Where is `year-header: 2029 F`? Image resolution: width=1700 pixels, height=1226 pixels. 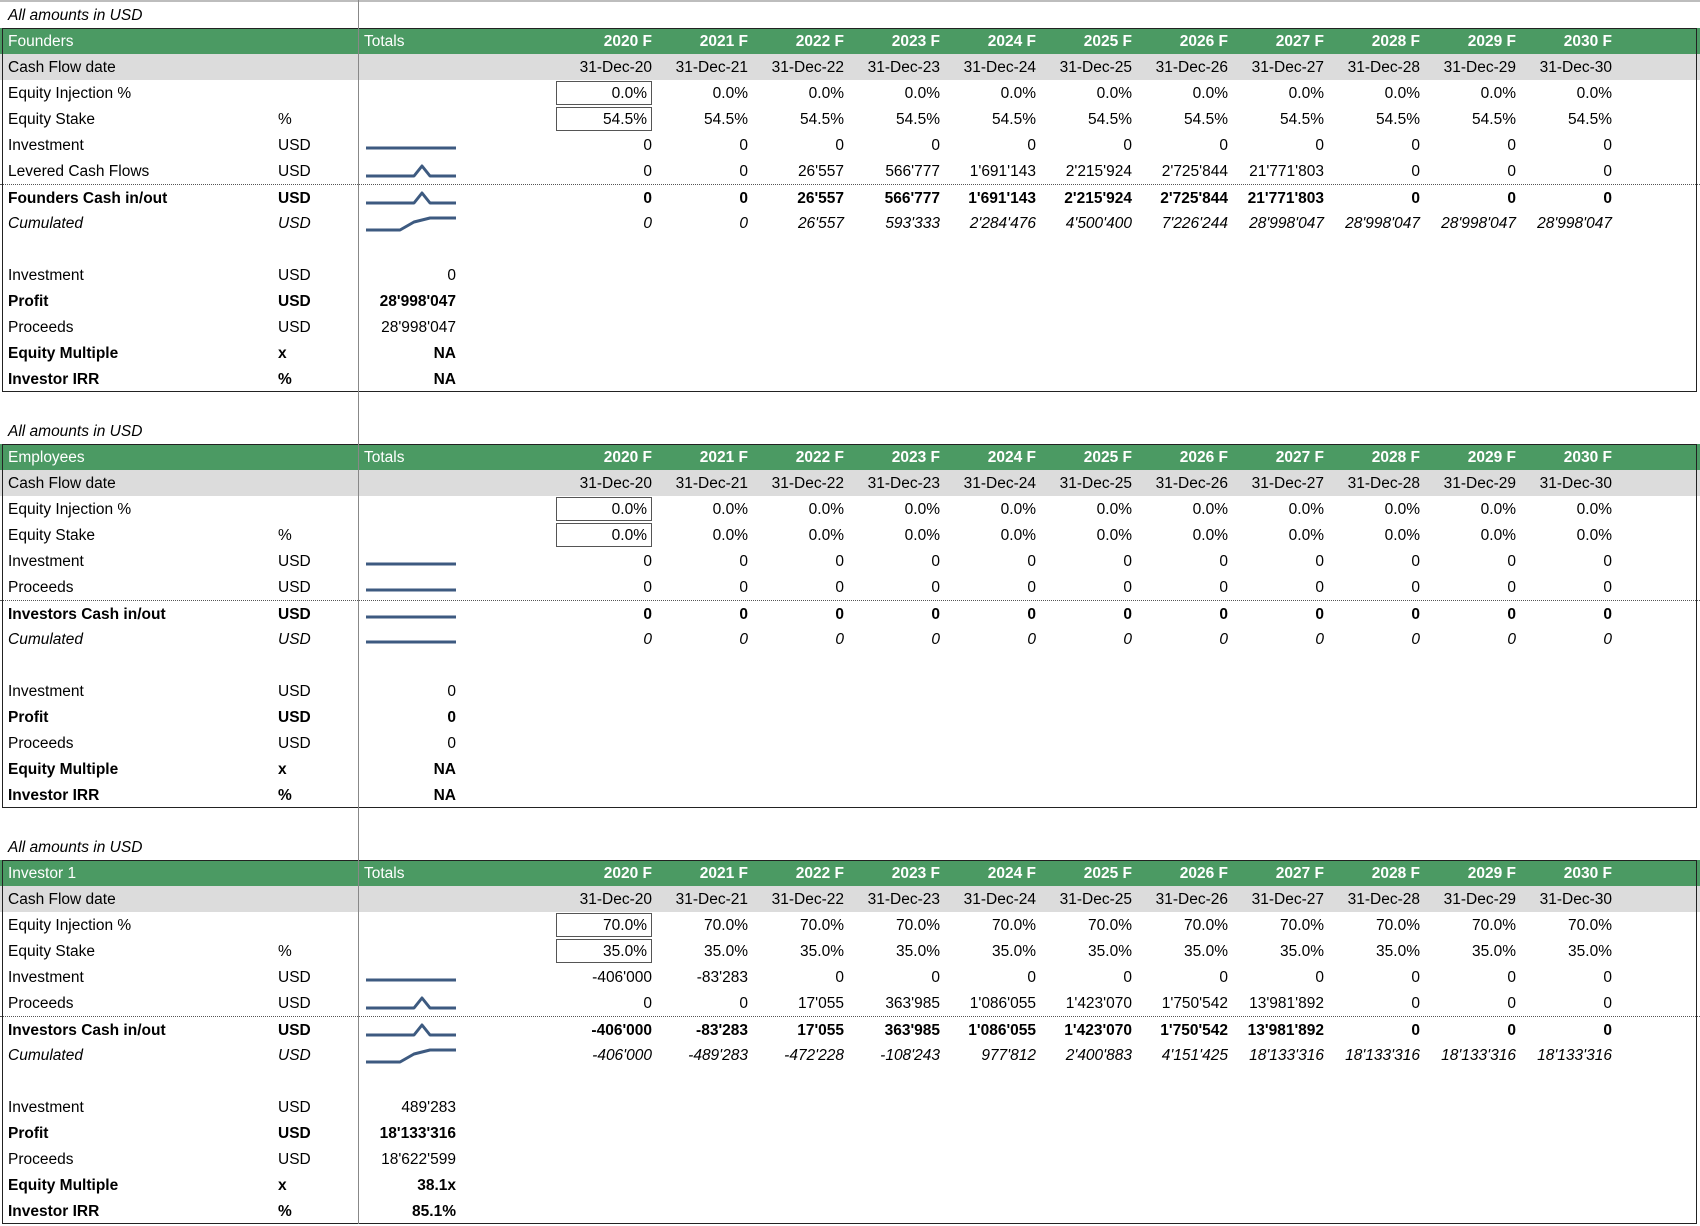 year-header: 2029 F is located at coordinates (1491, 41).